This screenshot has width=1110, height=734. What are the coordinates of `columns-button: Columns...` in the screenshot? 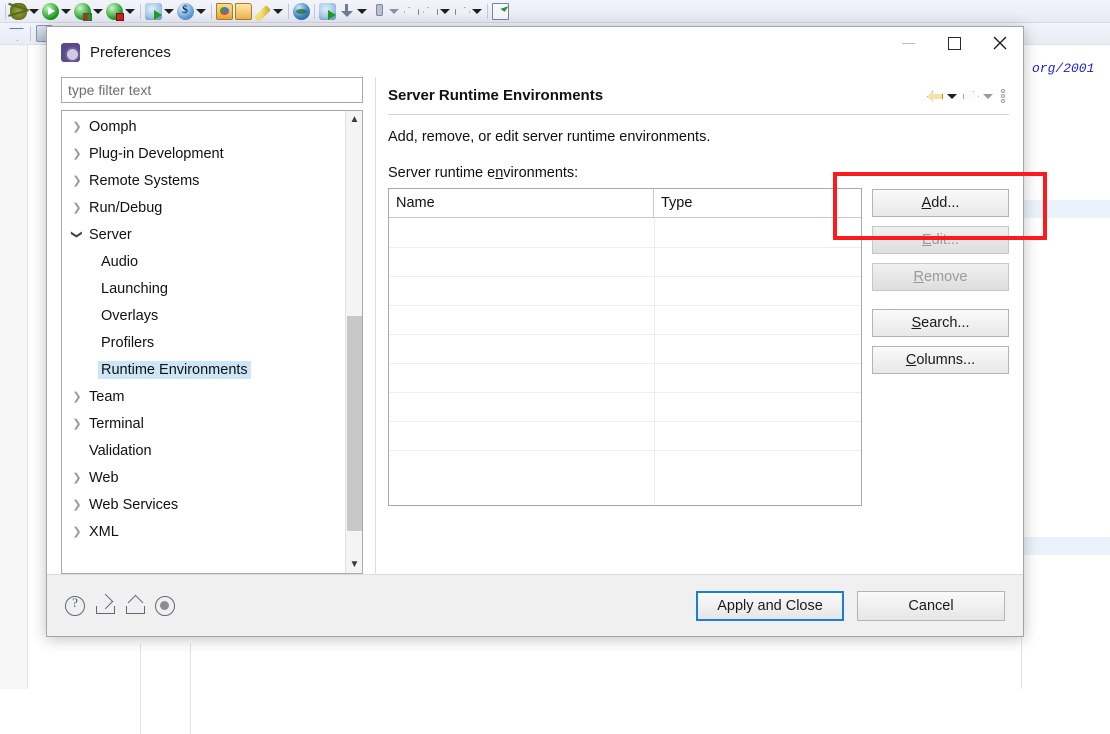 It's located at (940, 360).